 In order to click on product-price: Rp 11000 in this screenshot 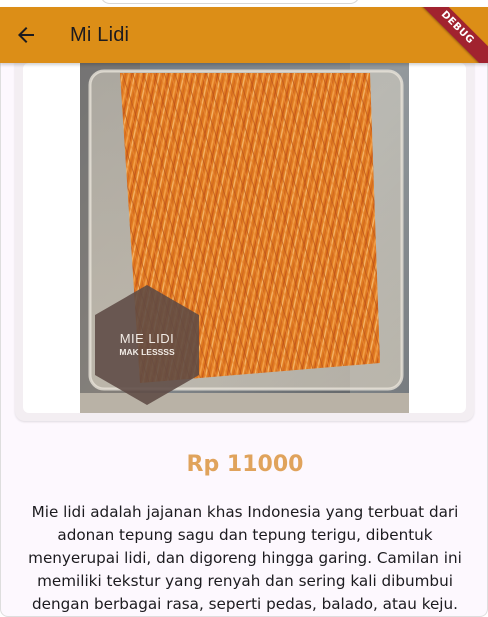, I will do `click(245, 464)`.